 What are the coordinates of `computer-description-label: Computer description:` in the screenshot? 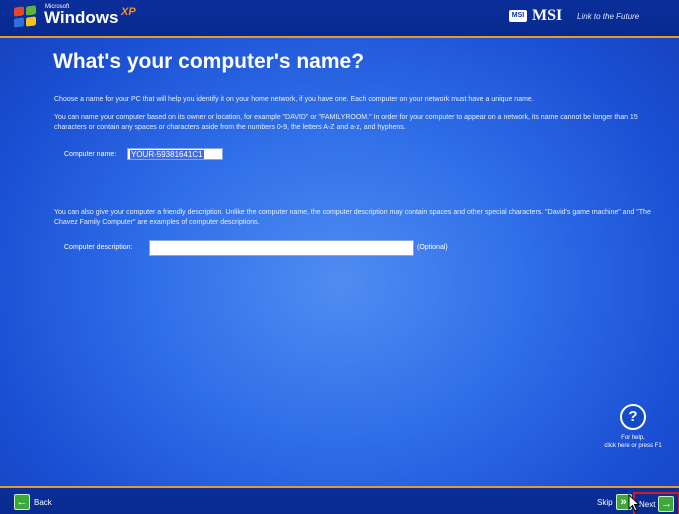 It's located at (98, 247).